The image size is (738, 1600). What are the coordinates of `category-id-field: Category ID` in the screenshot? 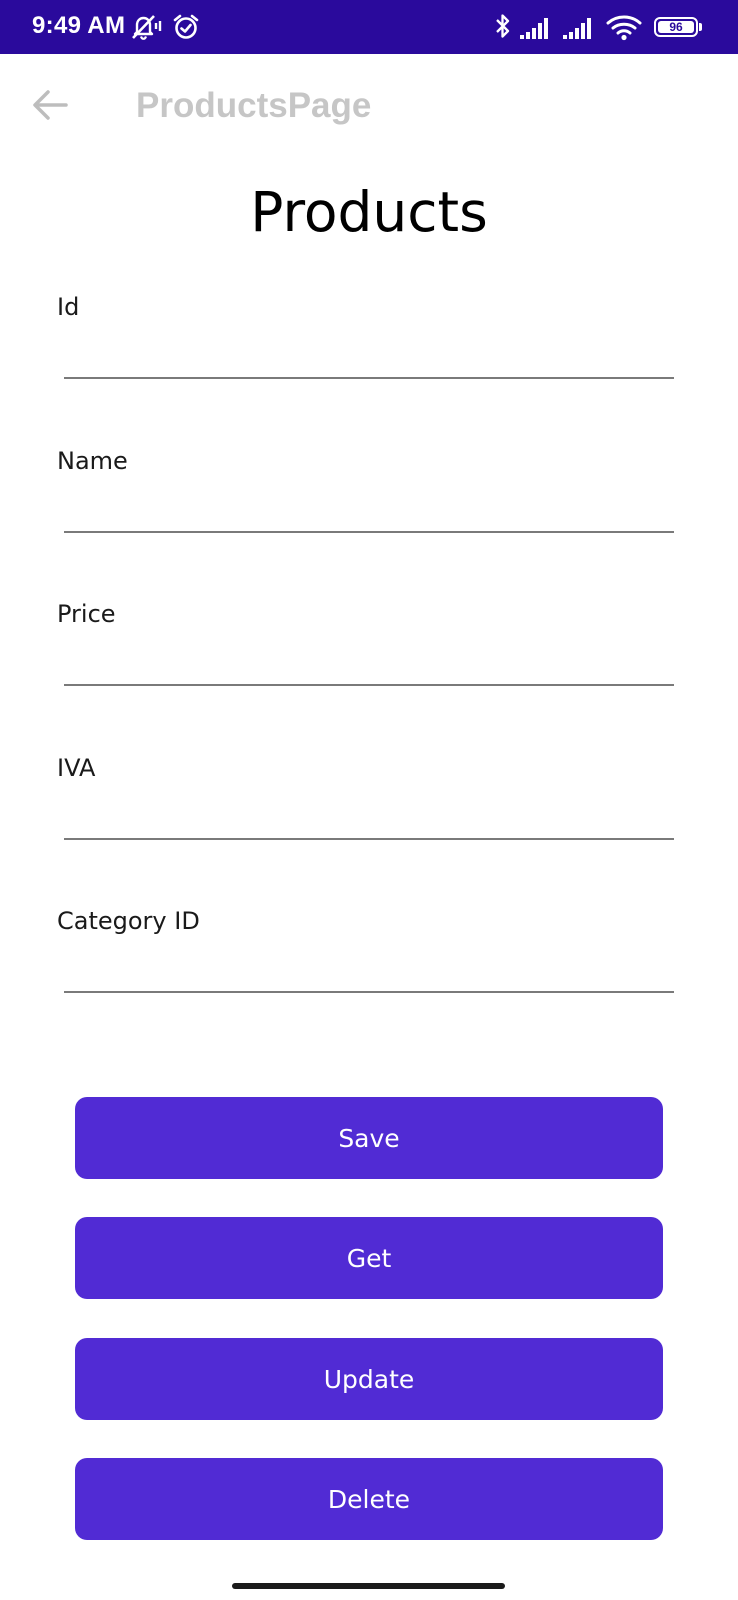 It's located at (369, 962).